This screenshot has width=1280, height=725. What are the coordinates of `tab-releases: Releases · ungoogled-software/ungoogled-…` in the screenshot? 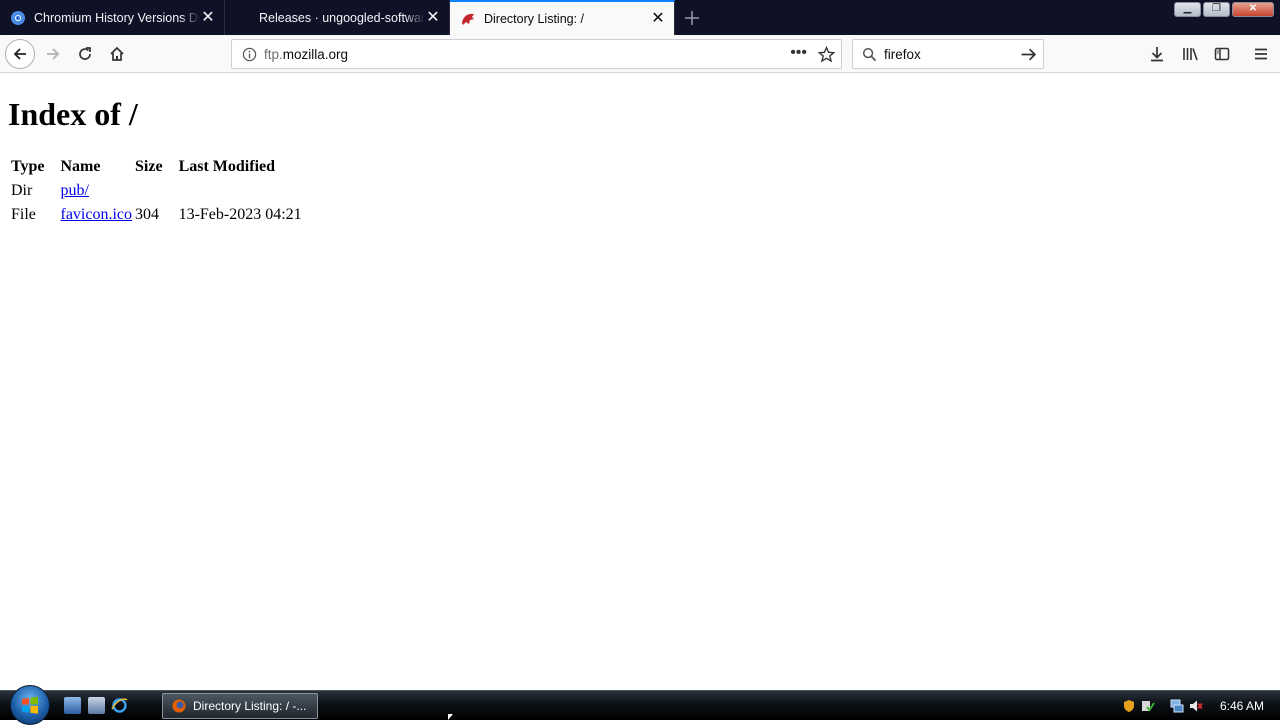 It's located at (337, 17).